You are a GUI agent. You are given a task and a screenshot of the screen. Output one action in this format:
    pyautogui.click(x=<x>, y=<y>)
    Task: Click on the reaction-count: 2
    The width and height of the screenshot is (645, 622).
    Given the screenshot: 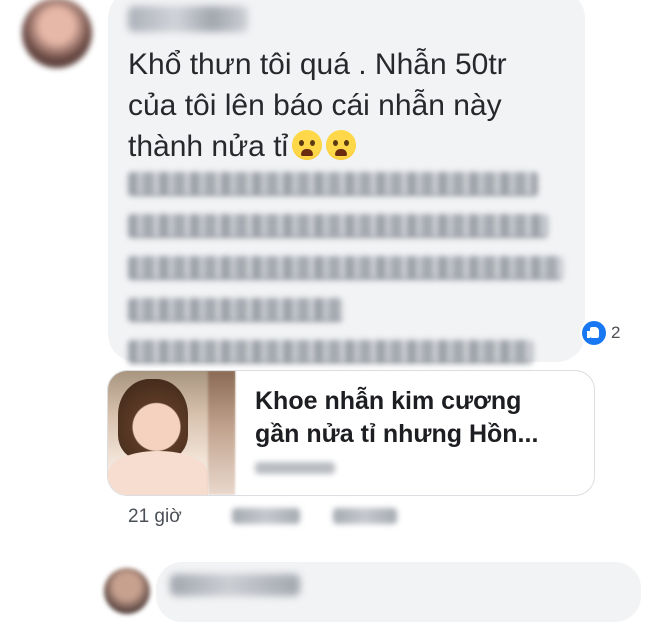 What is the action you would take?
    pyautogui.click(x=616, y=332)
    